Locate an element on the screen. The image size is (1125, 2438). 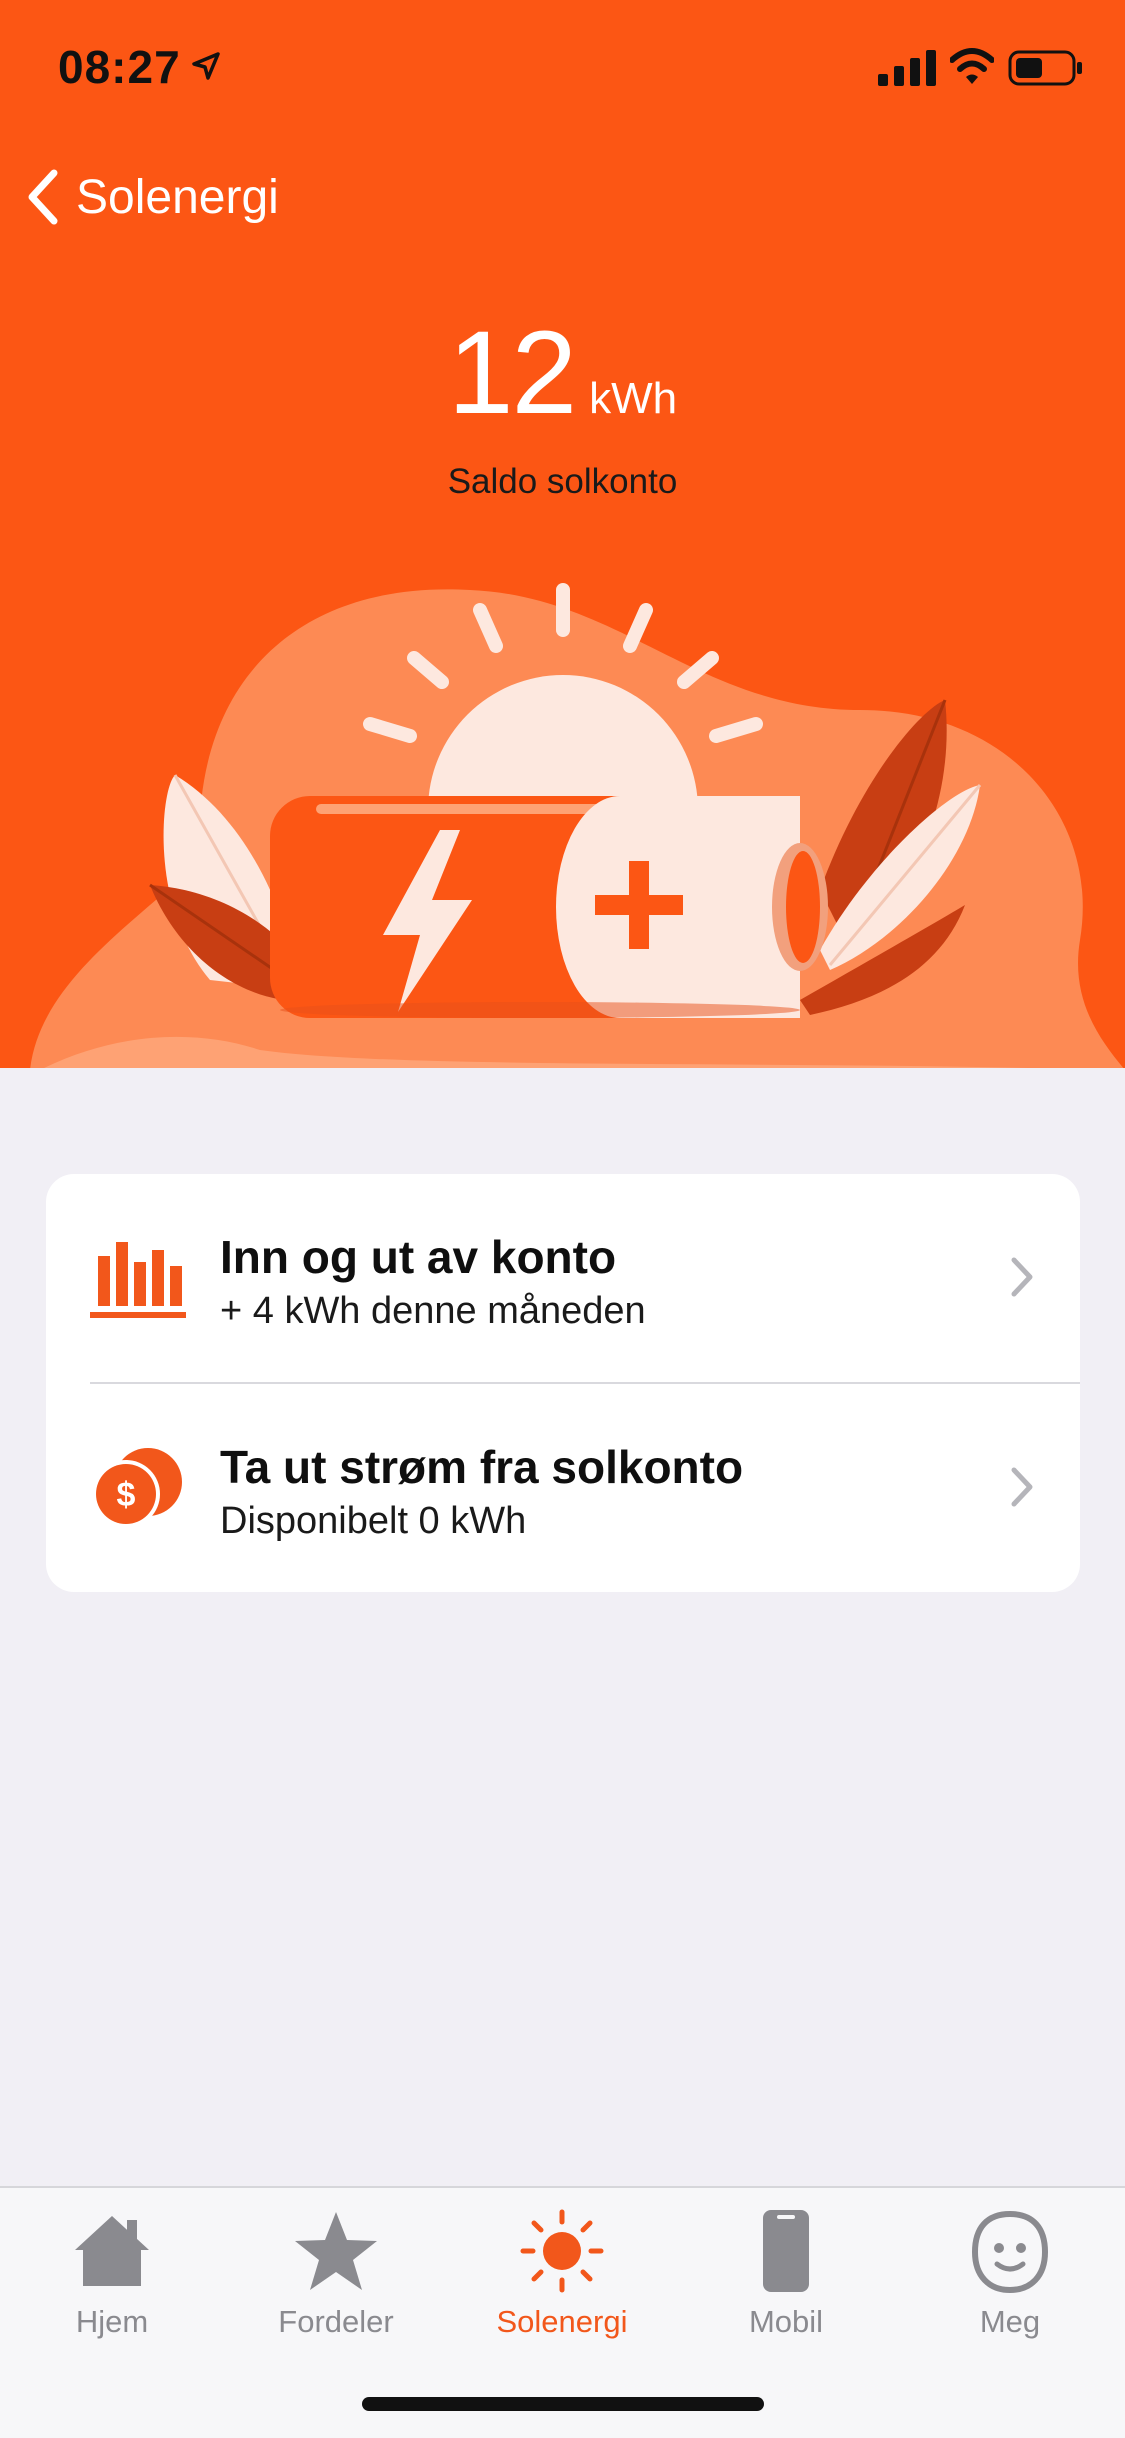
tab-label: Meg is located at coordinates (1010, 2321).